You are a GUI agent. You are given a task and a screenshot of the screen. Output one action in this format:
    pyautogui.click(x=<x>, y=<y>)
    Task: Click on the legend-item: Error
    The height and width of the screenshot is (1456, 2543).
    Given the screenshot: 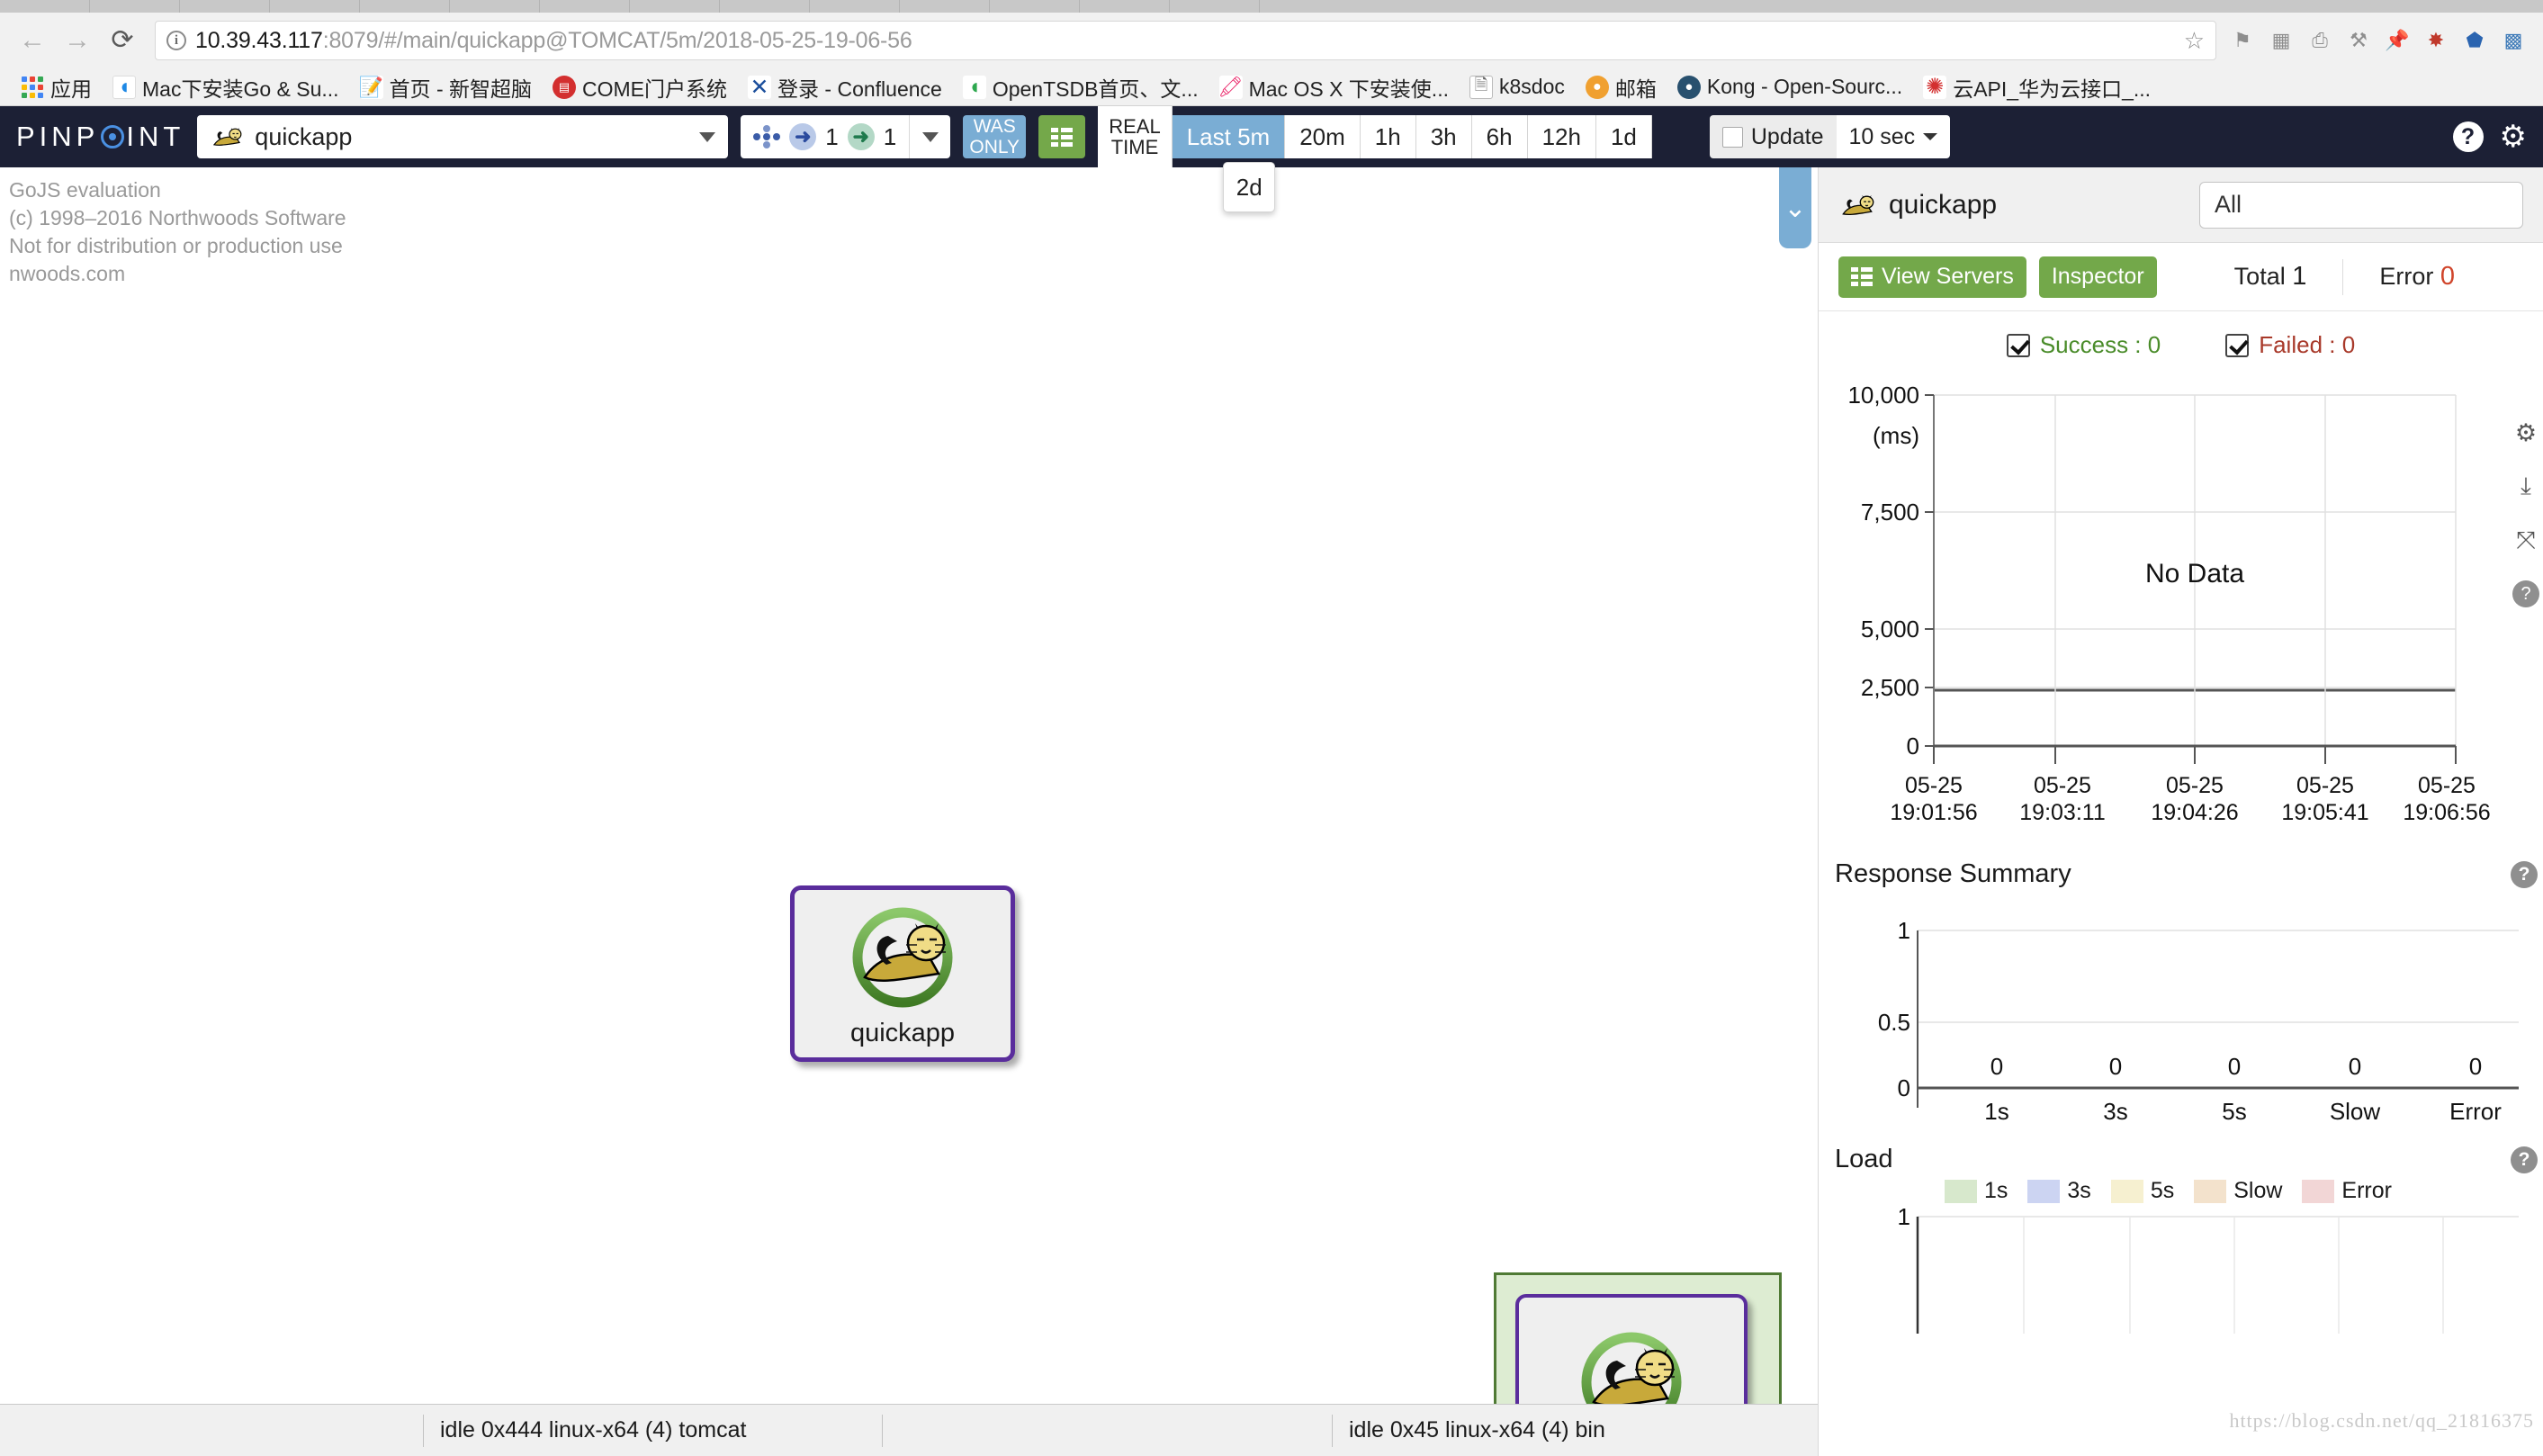 What is the action you would take?
    pyautogui.click(x=2347, y=1191)
    